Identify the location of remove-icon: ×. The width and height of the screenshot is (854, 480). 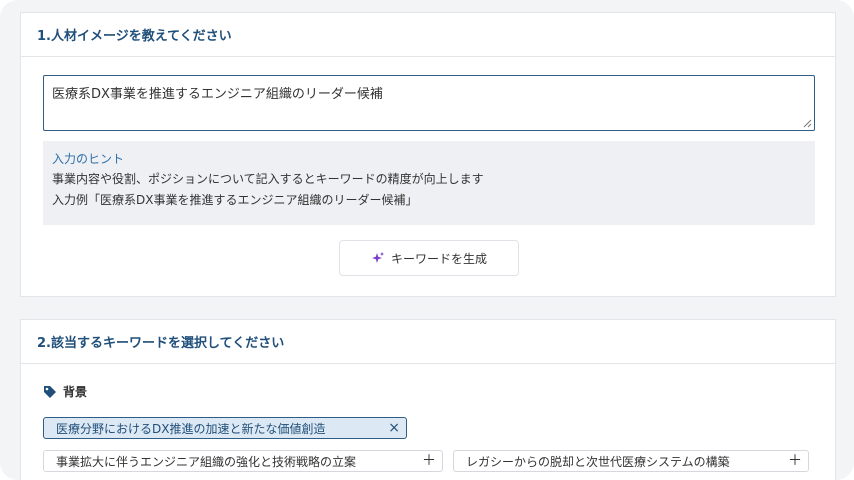
(394, 428).